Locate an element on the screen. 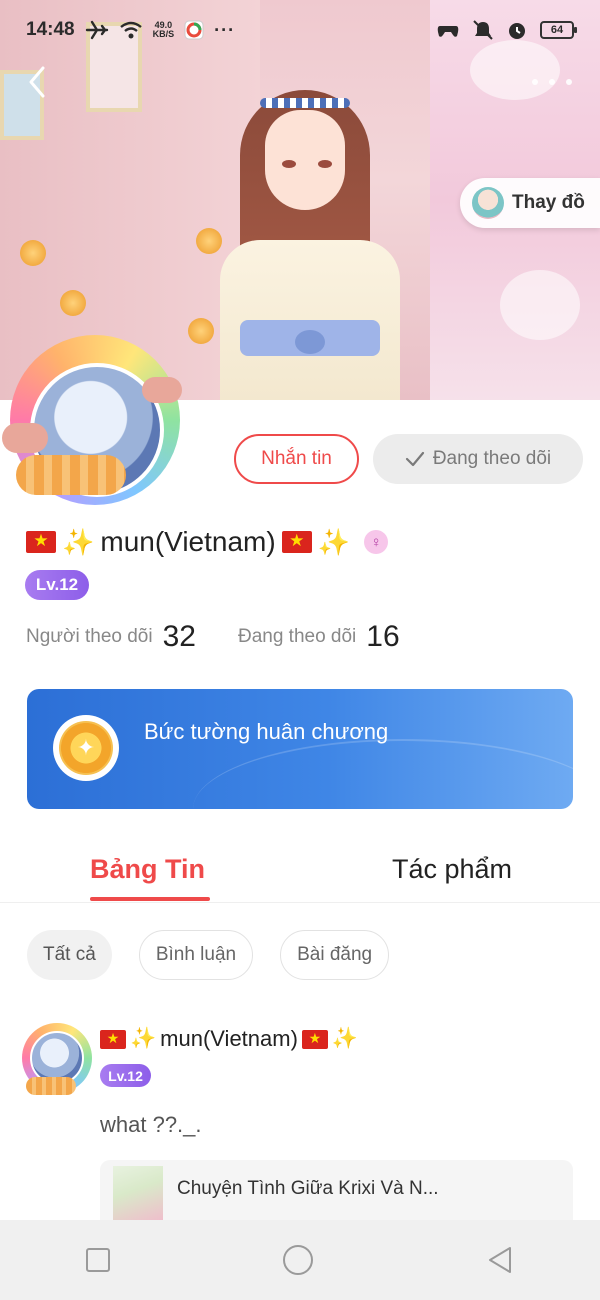 The height and width of the screenshot is (1300, 600). airplane-icon is located at coordinates (96, 30).